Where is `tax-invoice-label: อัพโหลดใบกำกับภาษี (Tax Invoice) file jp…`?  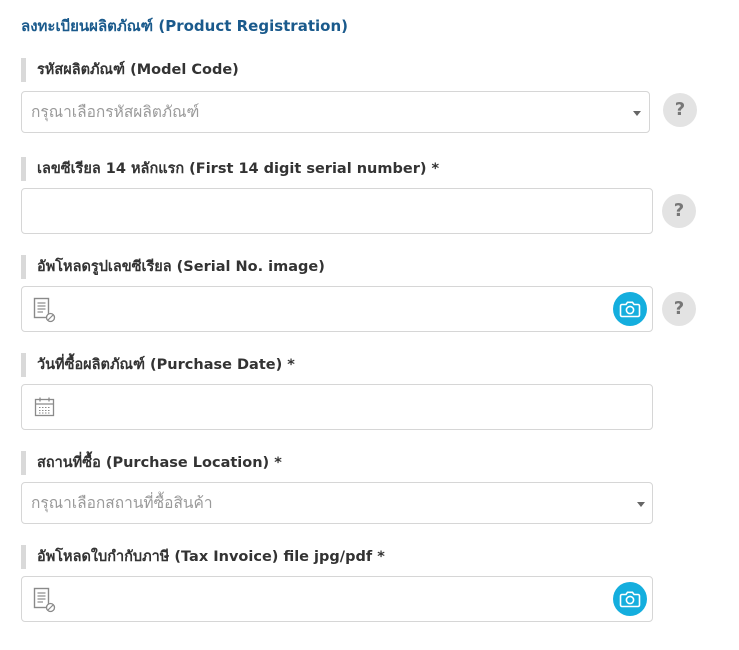 tax-invoice-label: อัพโหลดใบกำกับภาษี (Tax Invoice) file jp… is located at coordinates (203, 557).